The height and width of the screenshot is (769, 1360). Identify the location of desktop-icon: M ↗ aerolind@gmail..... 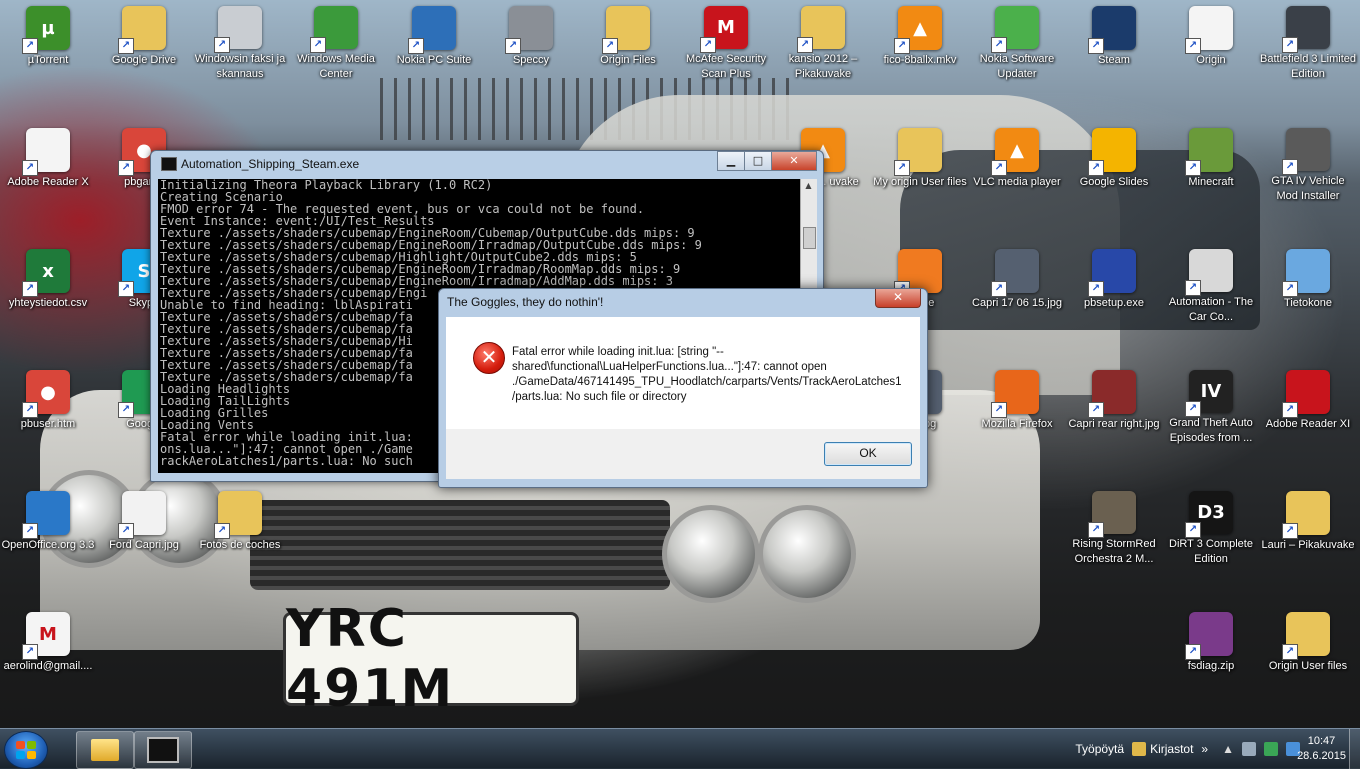
(48, 648).